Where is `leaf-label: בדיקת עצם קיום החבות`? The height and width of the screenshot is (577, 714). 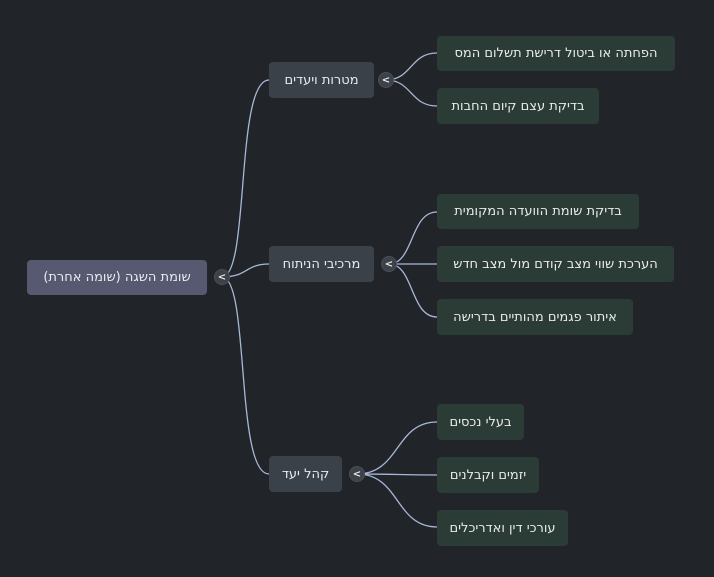 leaf-label: בדיקת עצם קיום החבות is located at coordinates (518, 106).